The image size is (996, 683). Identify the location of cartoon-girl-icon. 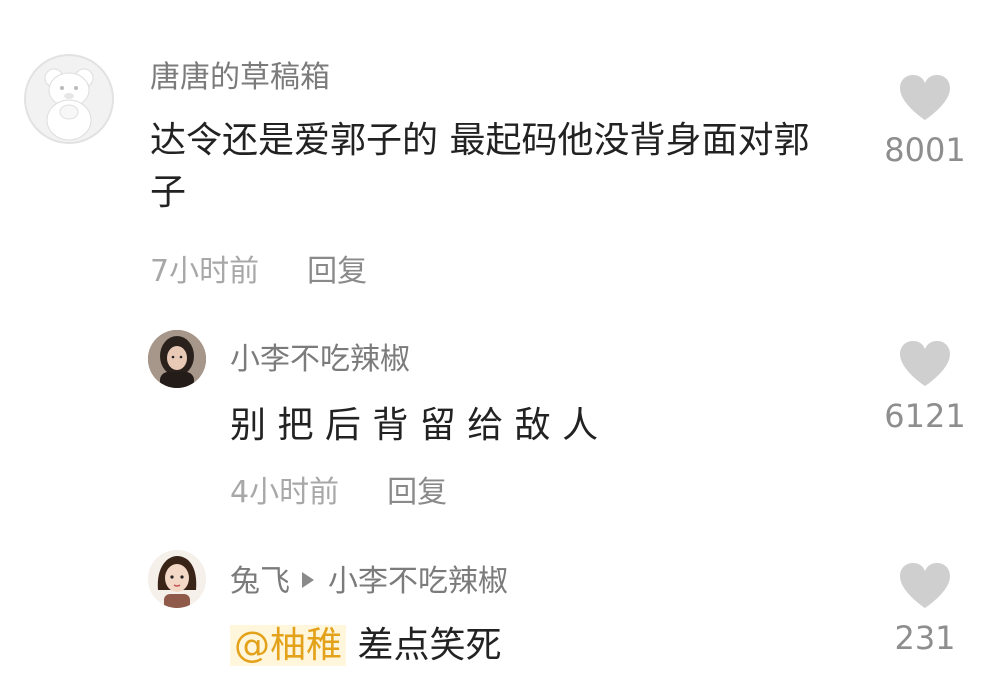
(177, 579).